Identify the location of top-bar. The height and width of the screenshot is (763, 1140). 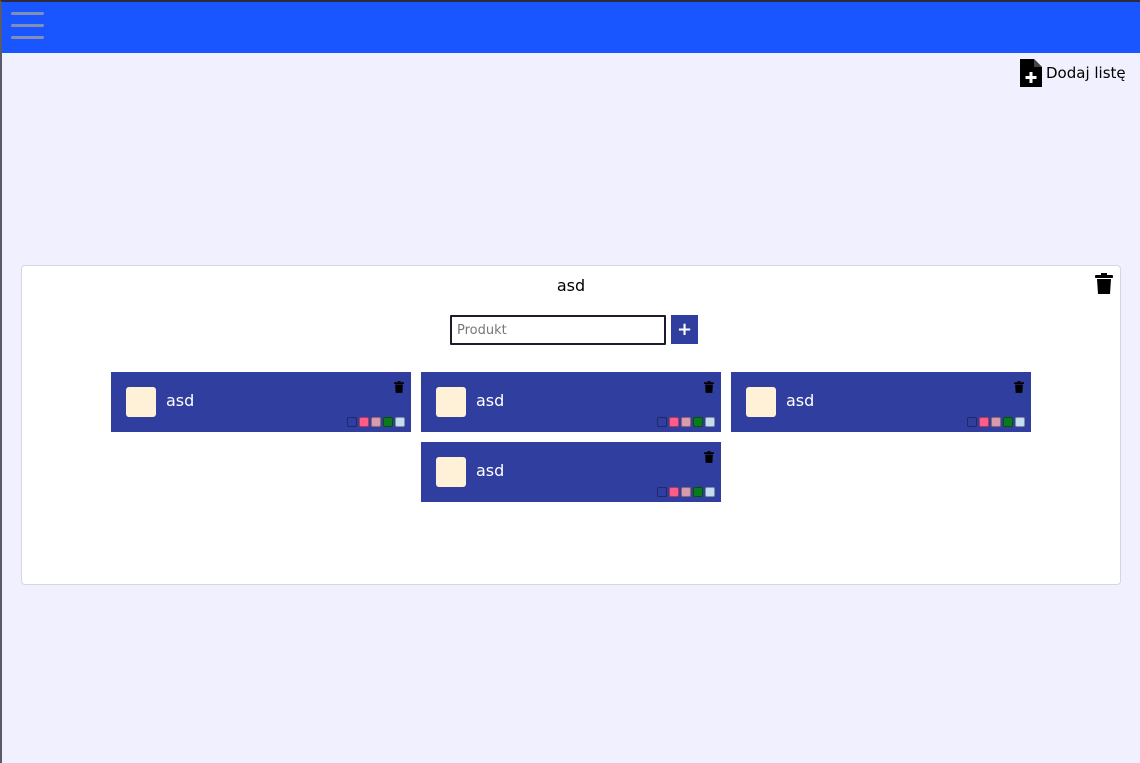
(571, 27).